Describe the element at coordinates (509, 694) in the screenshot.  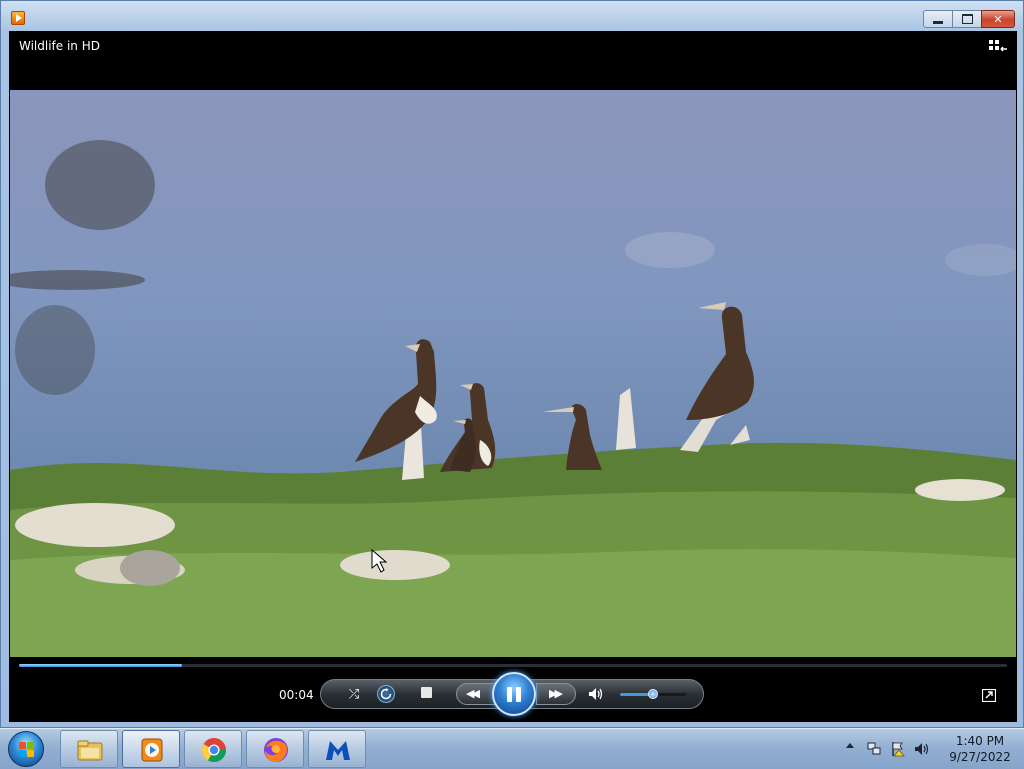
I see `pause-icon` at that location.